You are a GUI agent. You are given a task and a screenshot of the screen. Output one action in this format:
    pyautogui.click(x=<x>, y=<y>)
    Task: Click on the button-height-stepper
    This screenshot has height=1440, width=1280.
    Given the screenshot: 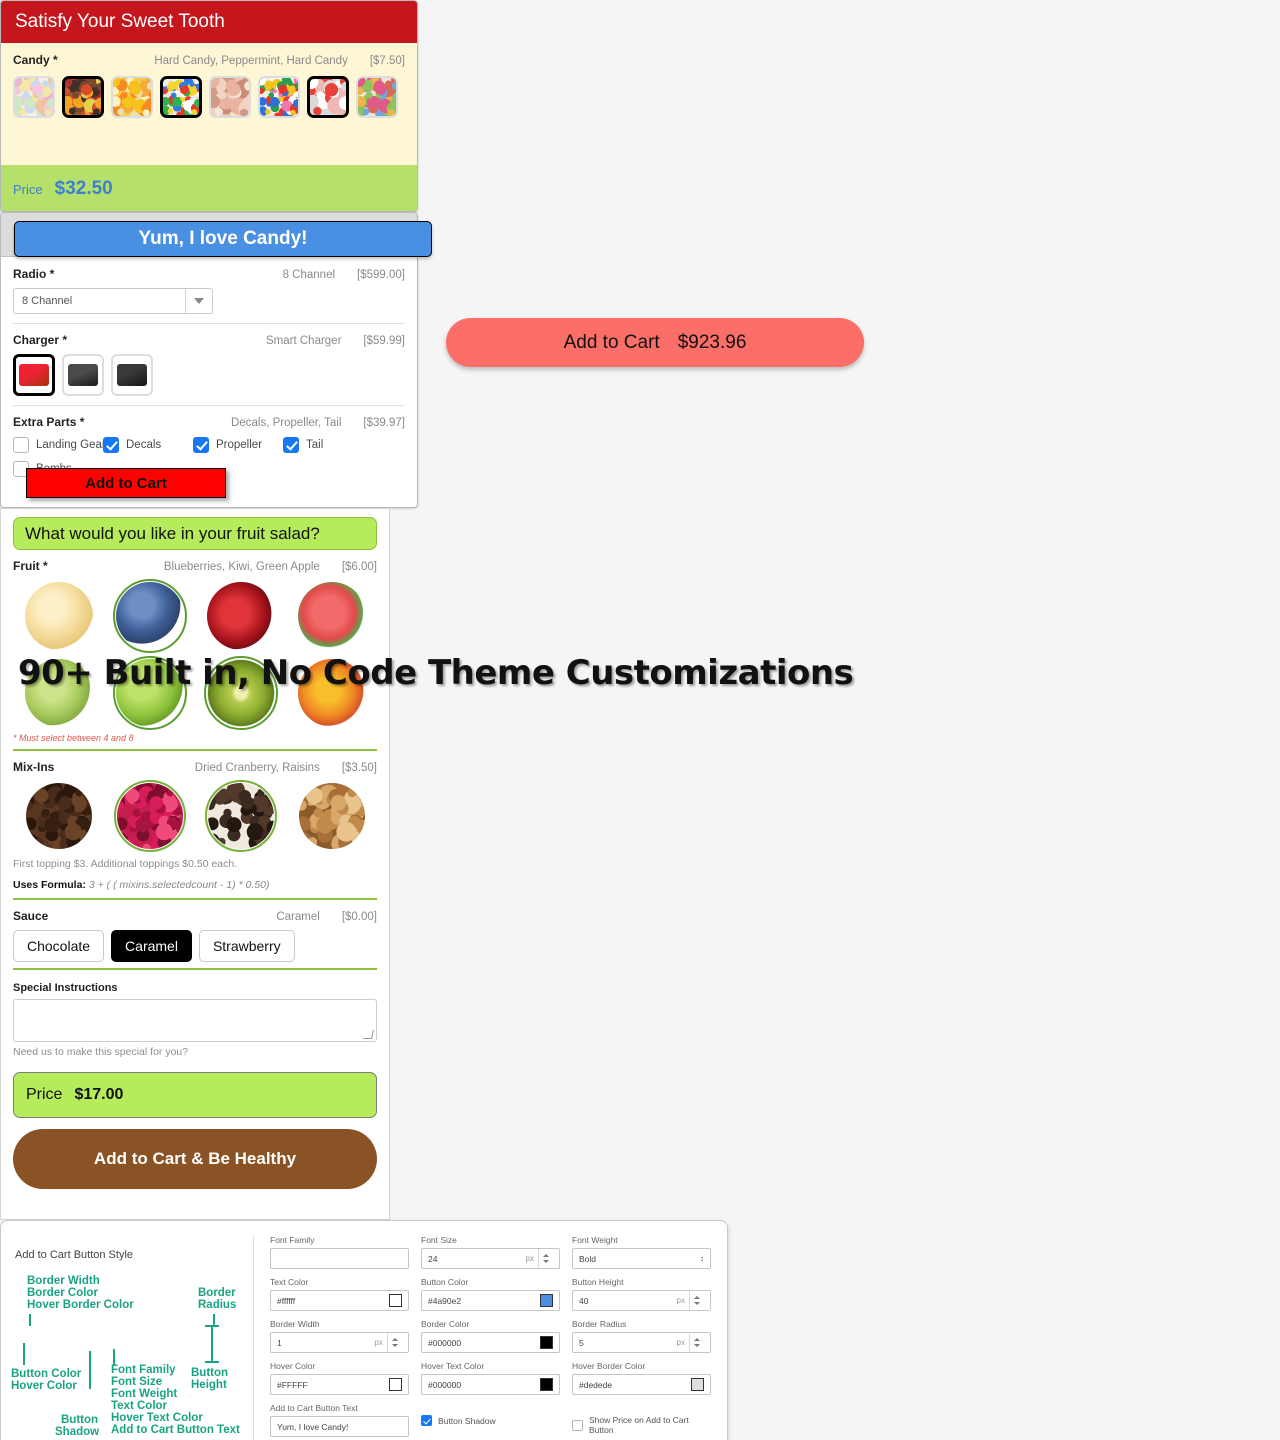 What is the action you would take?
    pyautogui.click(x=696, y=1300)
    